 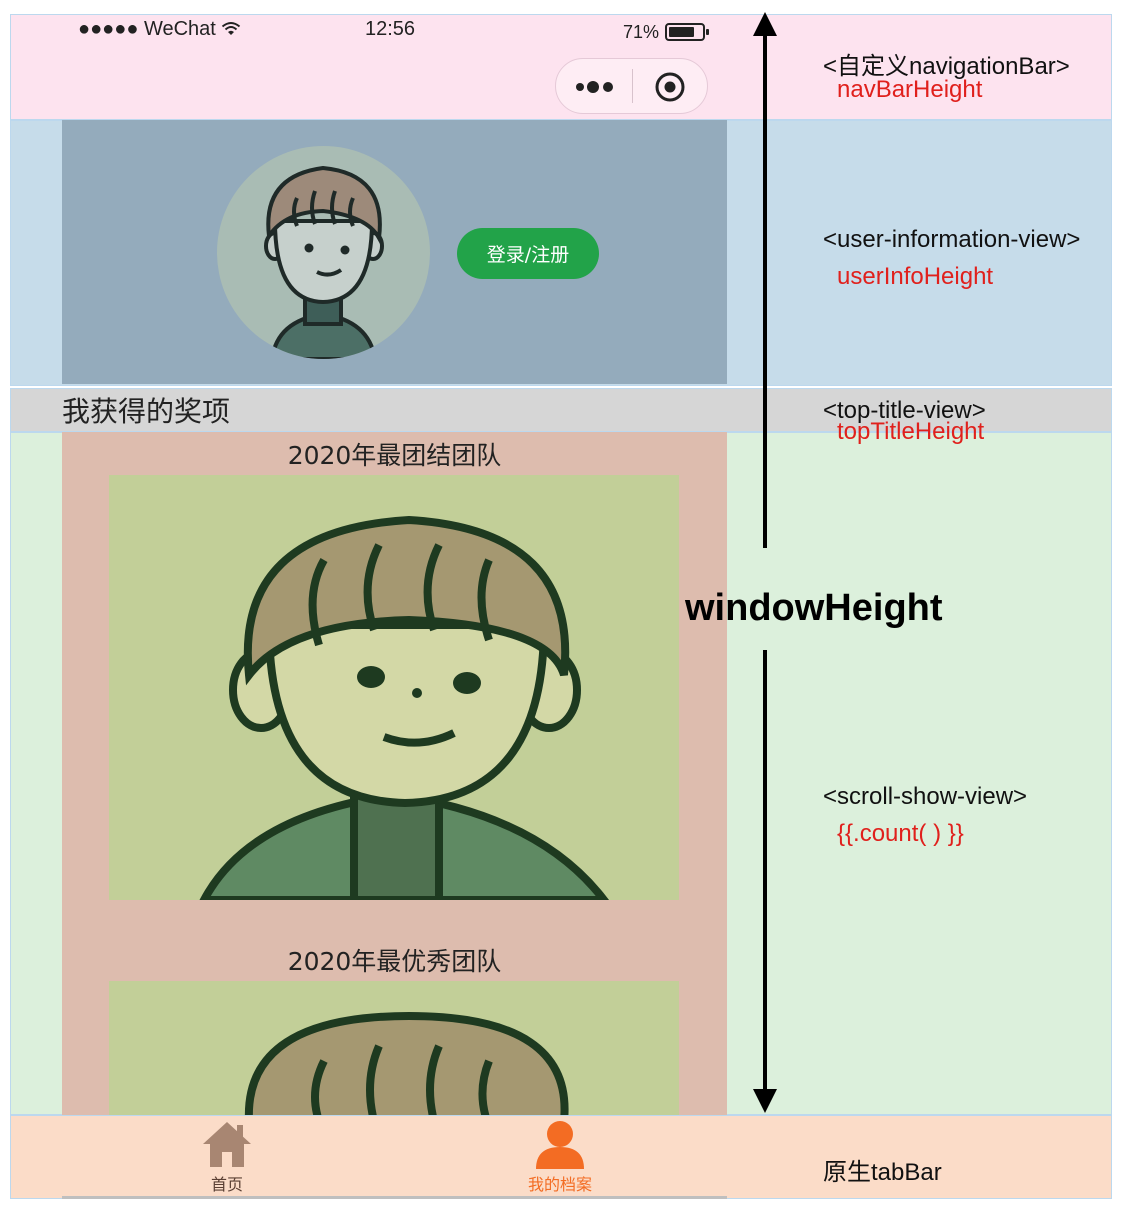 I want to click on scroll-component-label: <scroll-show-view>, so click(x=925, y=796).